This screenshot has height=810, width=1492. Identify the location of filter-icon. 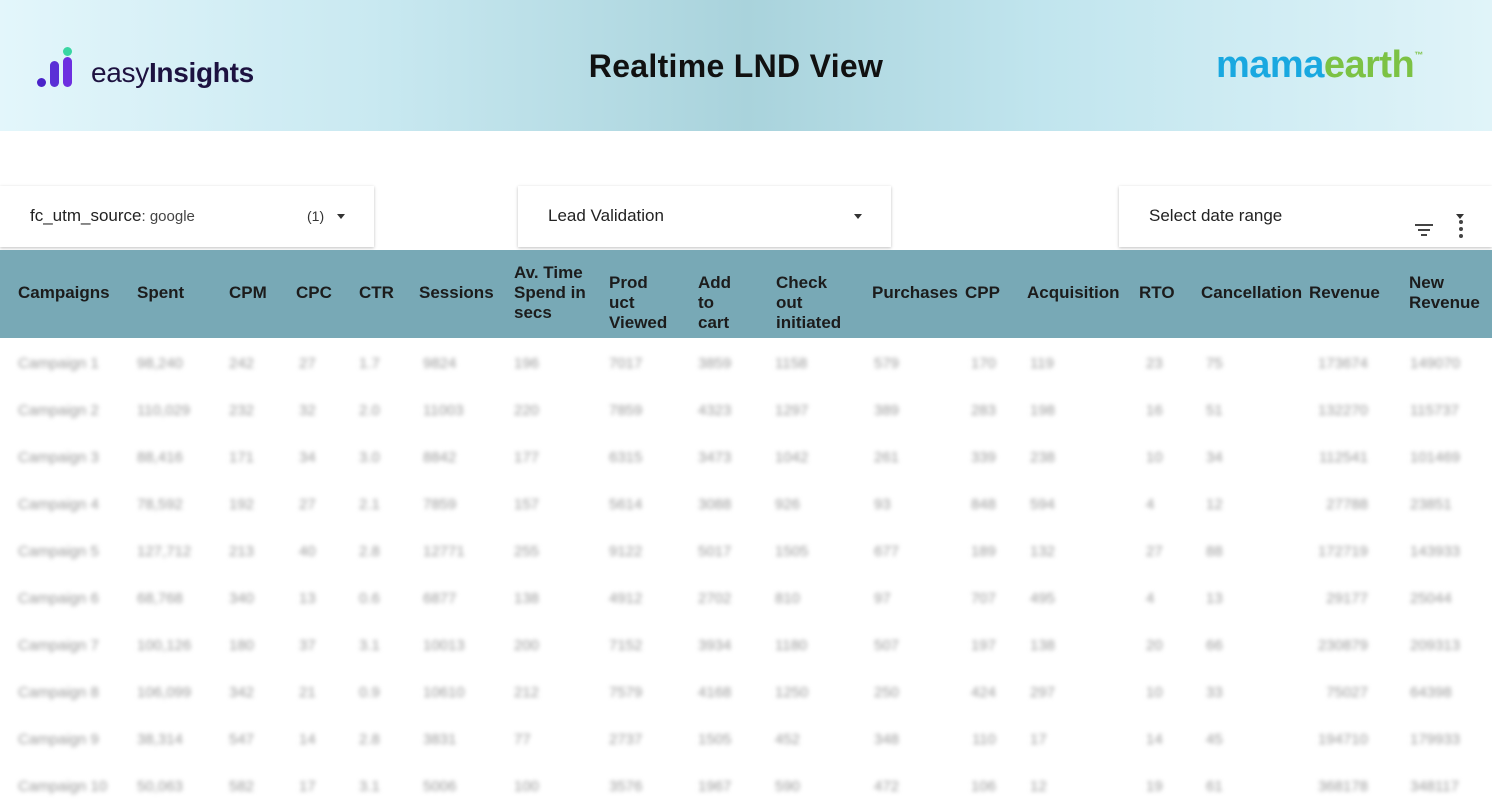
(1424, 230).